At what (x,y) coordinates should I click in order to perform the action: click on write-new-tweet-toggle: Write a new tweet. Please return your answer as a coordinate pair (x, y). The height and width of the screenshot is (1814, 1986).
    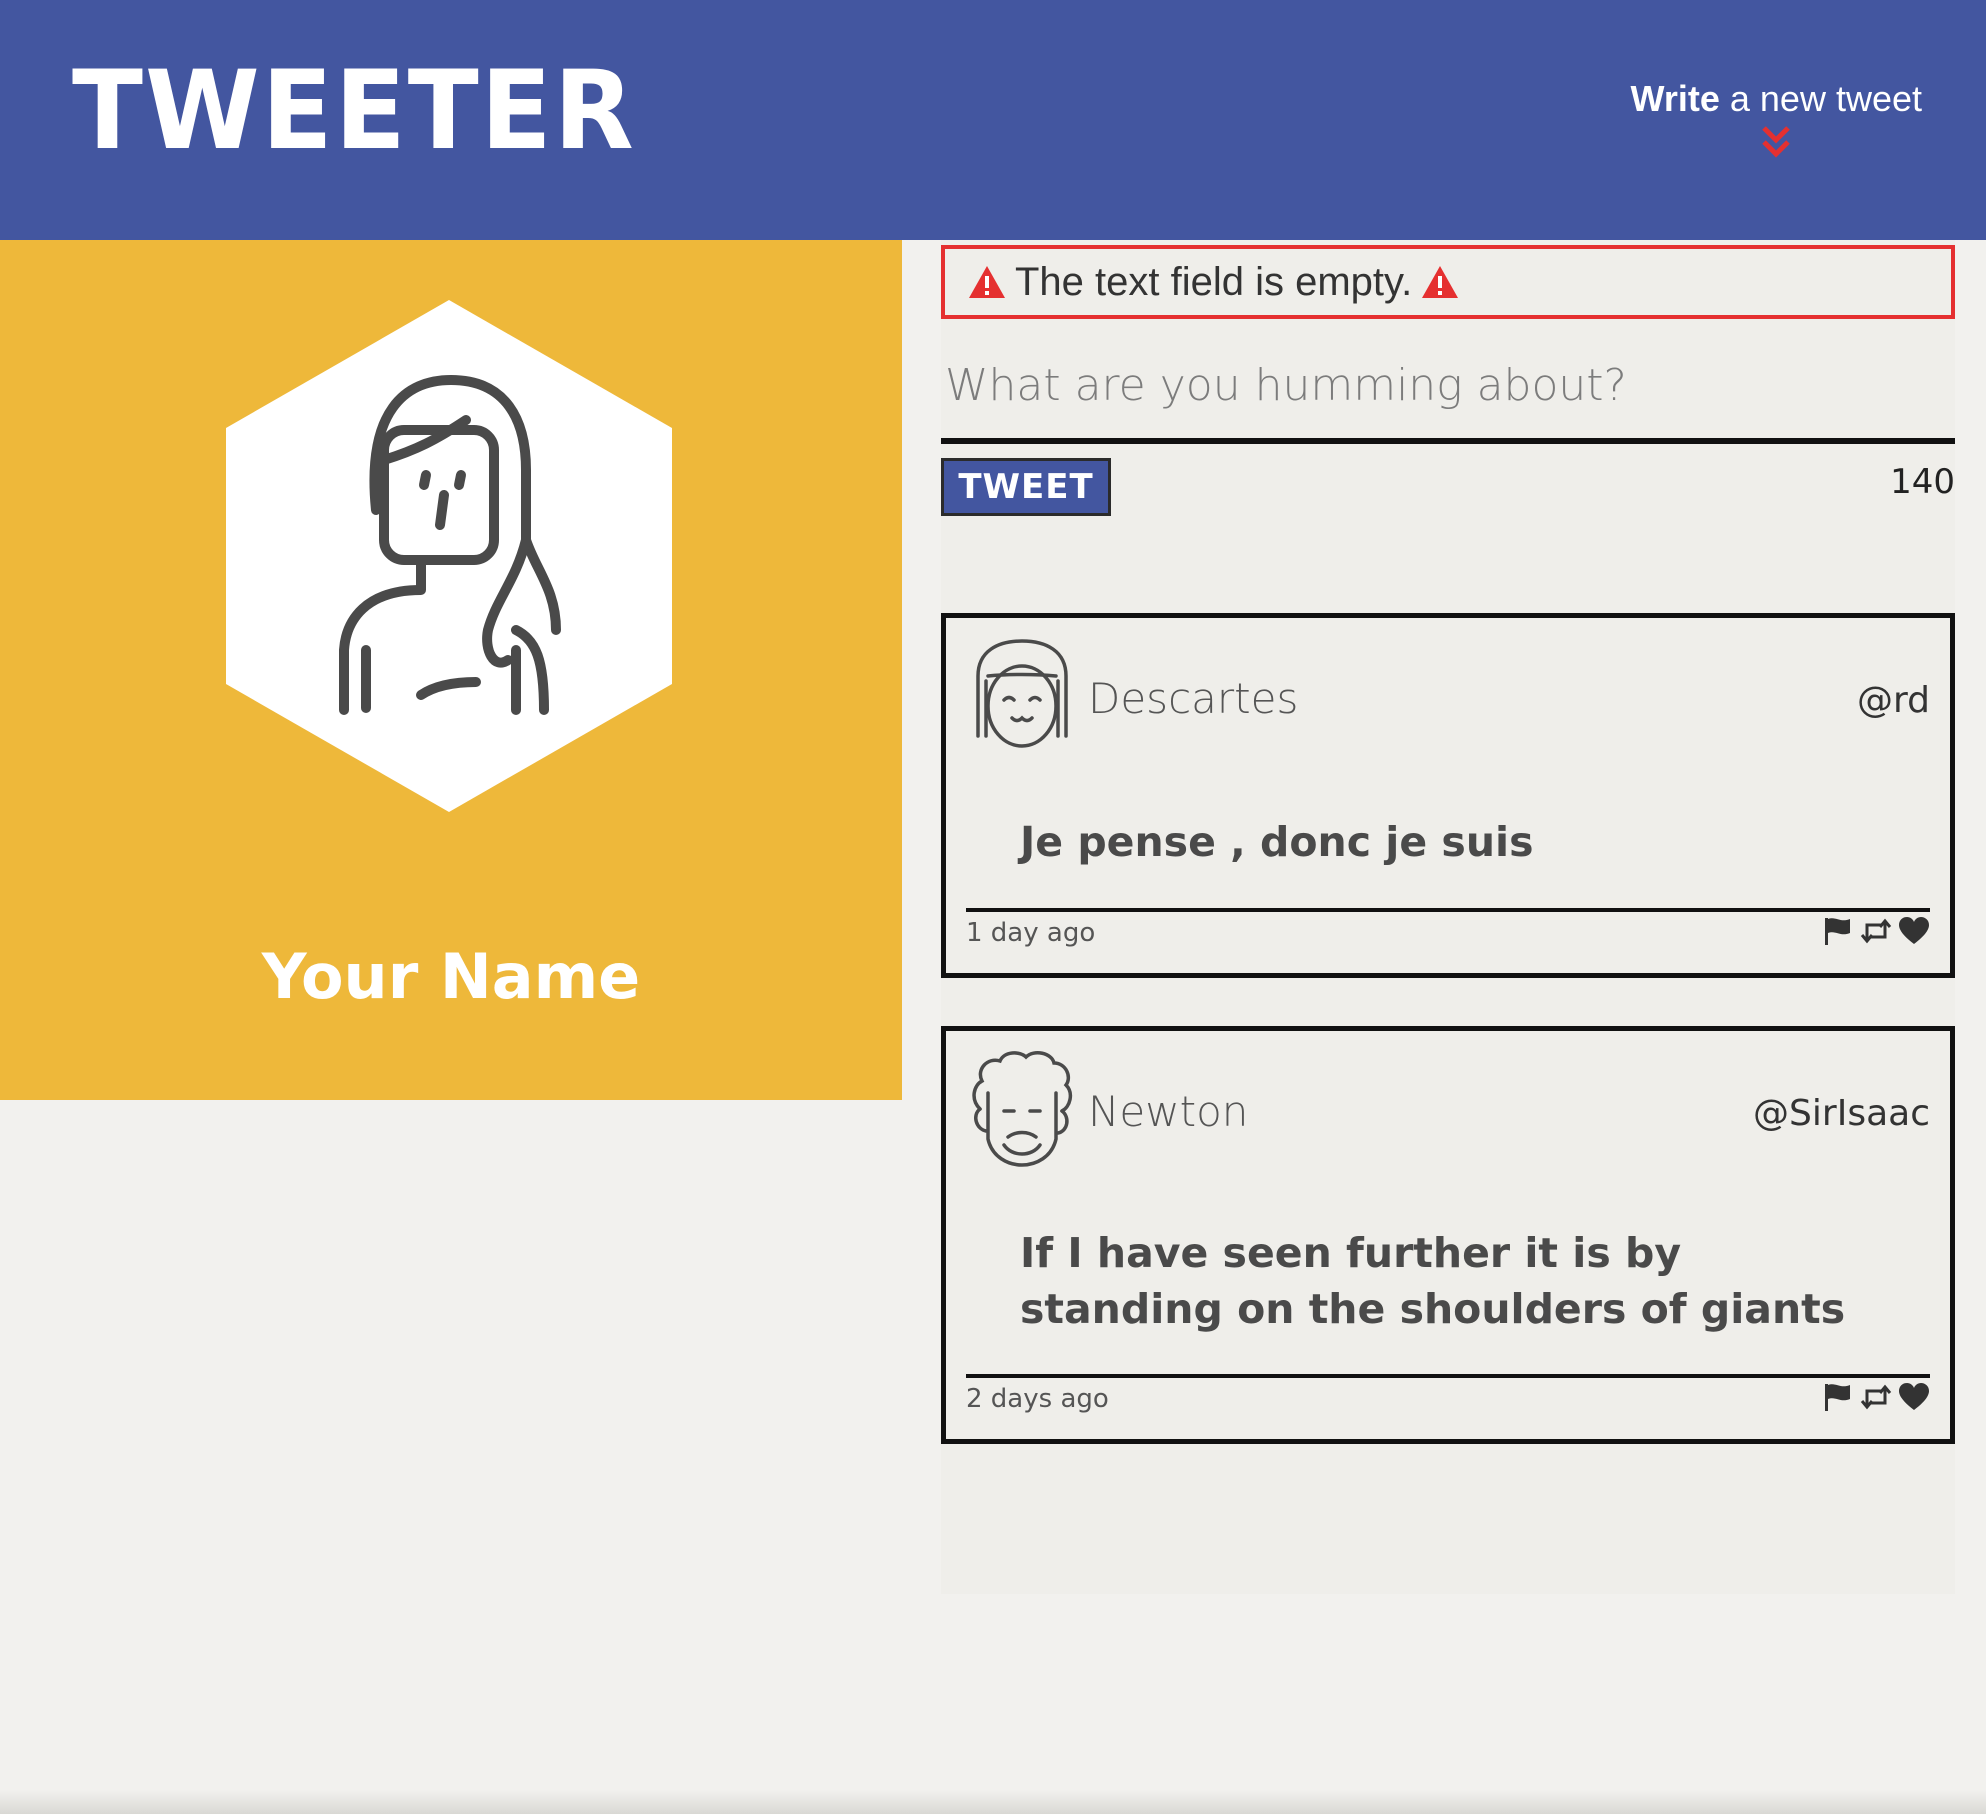
    Looking at the image, I should click on (1776, 119).